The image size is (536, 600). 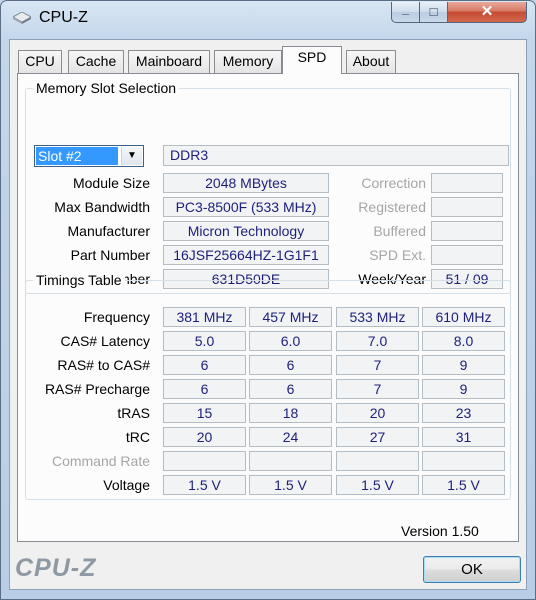 What do you see at coordinates (111, 183) in the screenshot?
I see `module-size-label: Module Size` at bounding box center [111, 183].